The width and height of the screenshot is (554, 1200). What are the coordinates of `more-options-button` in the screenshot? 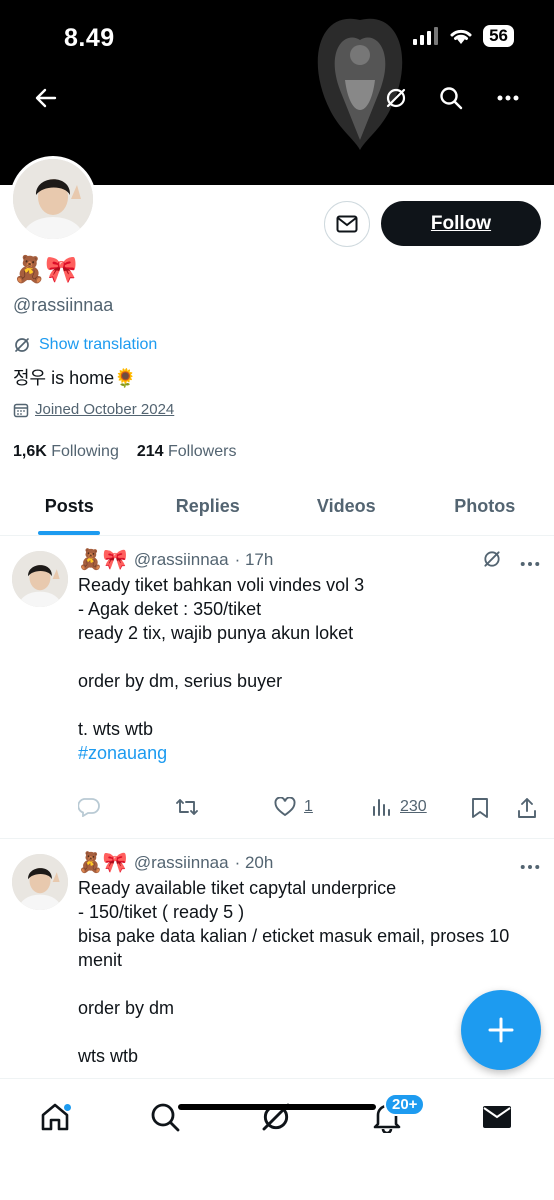 It's located at (508, 98).